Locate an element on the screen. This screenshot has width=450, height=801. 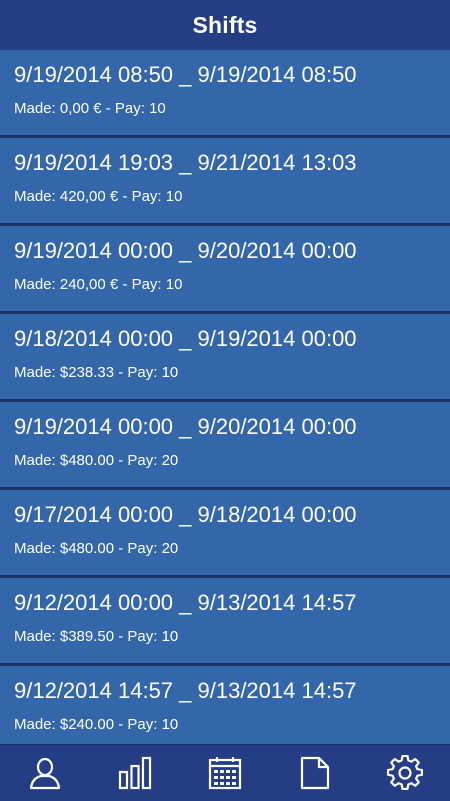
nav-reports-button is located at coordinates (315, 773).